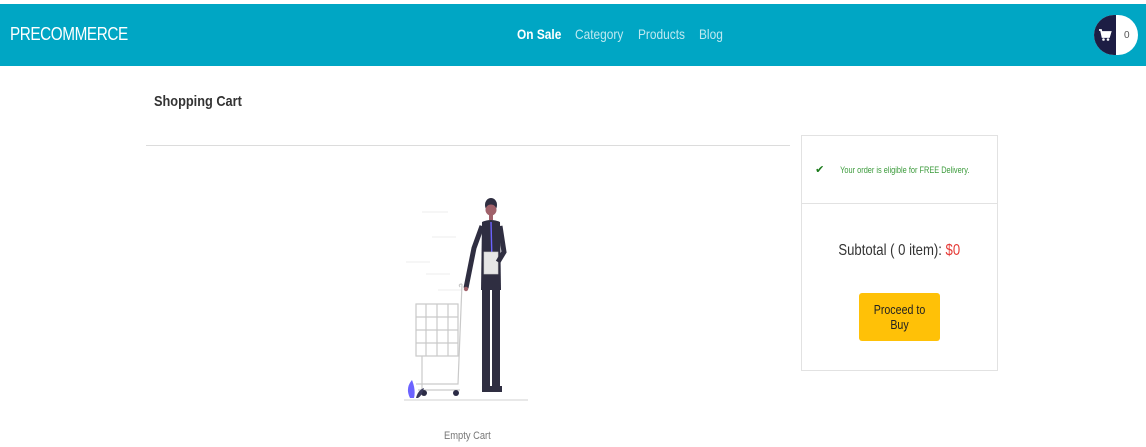 The height and width of the screenshot is (447, 1146). Describe the element at coordinates (1127, 35) in the screenshot. I see `cart-count-badge: 0` at that location.